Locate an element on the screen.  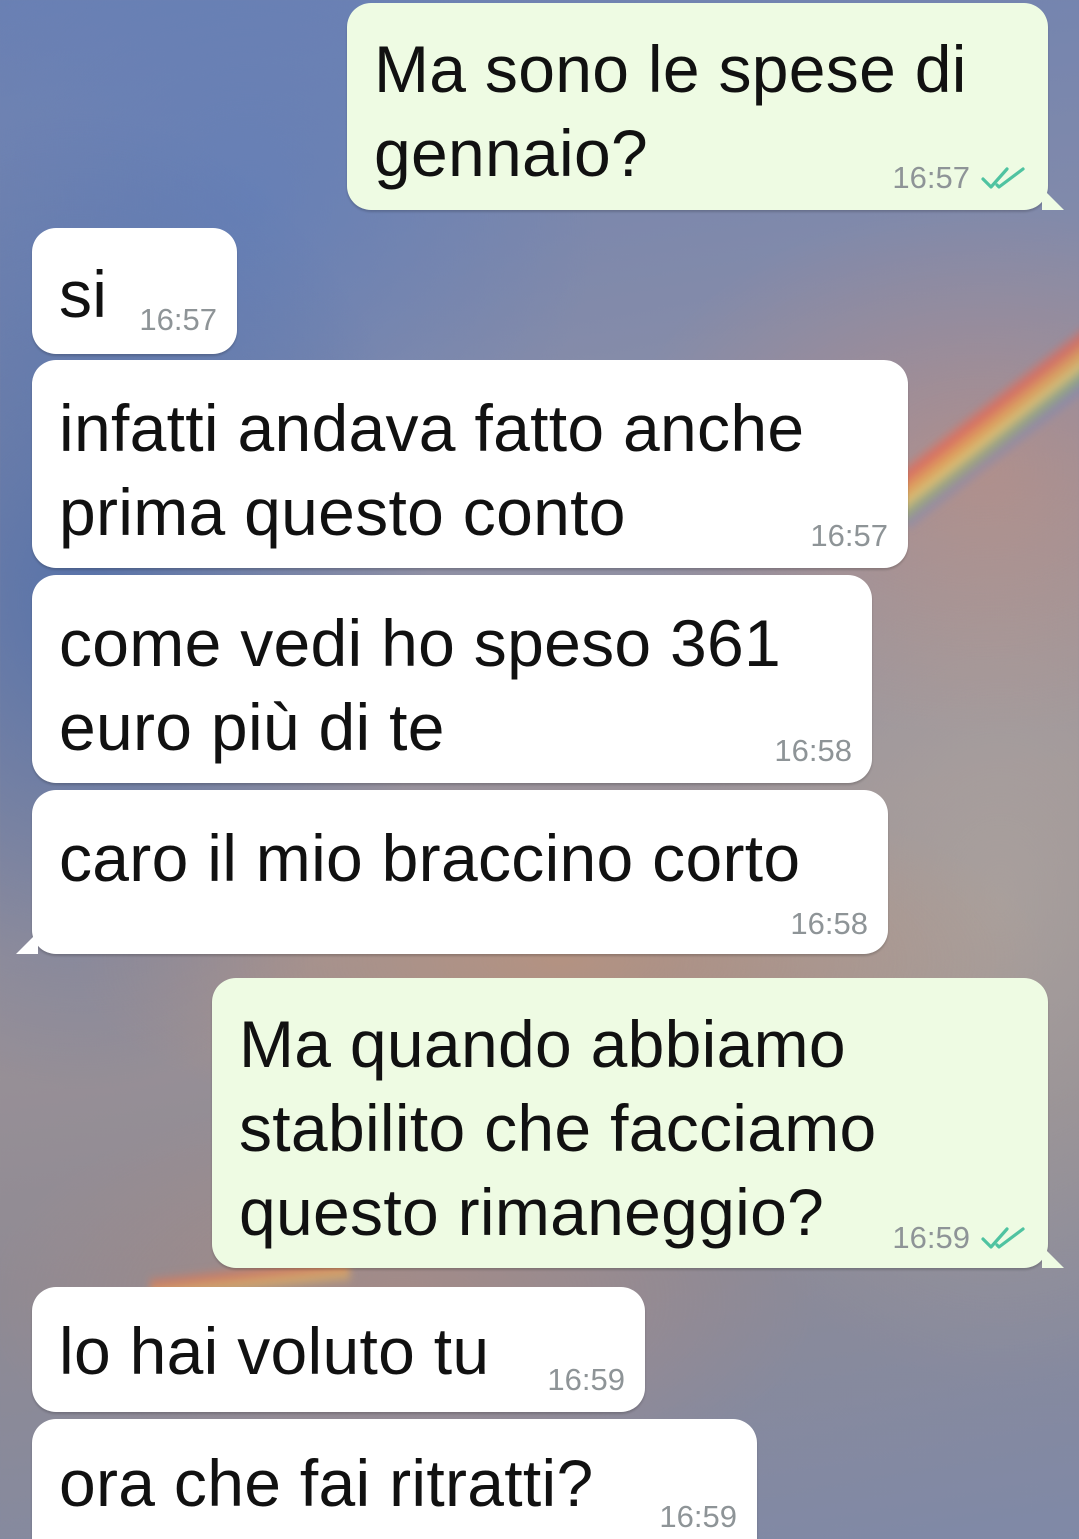
message-bubble-incoming: ora che fai ritratti? 16:59 is located at coordinates (394, 1479).